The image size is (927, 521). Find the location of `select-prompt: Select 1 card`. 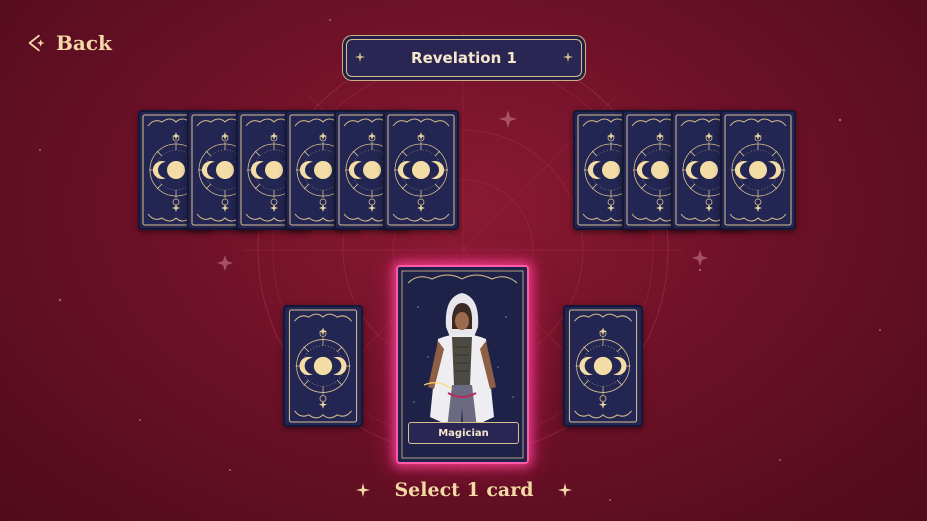

select-prompt: Select 1 card is located at coordinates (464, 490).